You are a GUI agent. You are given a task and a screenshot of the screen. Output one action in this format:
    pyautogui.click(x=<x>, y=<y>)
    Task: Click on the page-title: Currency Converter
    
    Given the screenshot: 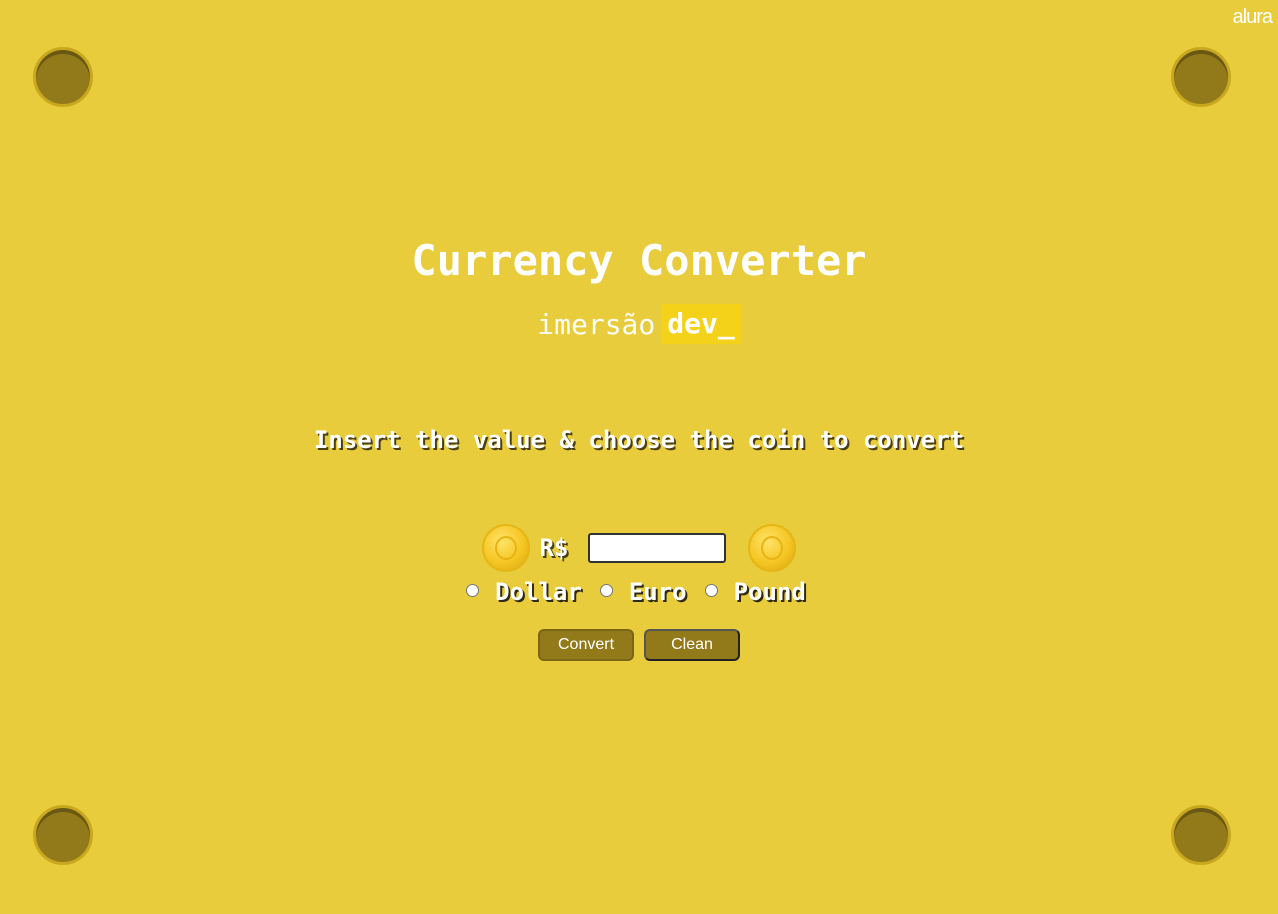 What is the action you would take?
    pyautogui.click(x=639, y=260)
    